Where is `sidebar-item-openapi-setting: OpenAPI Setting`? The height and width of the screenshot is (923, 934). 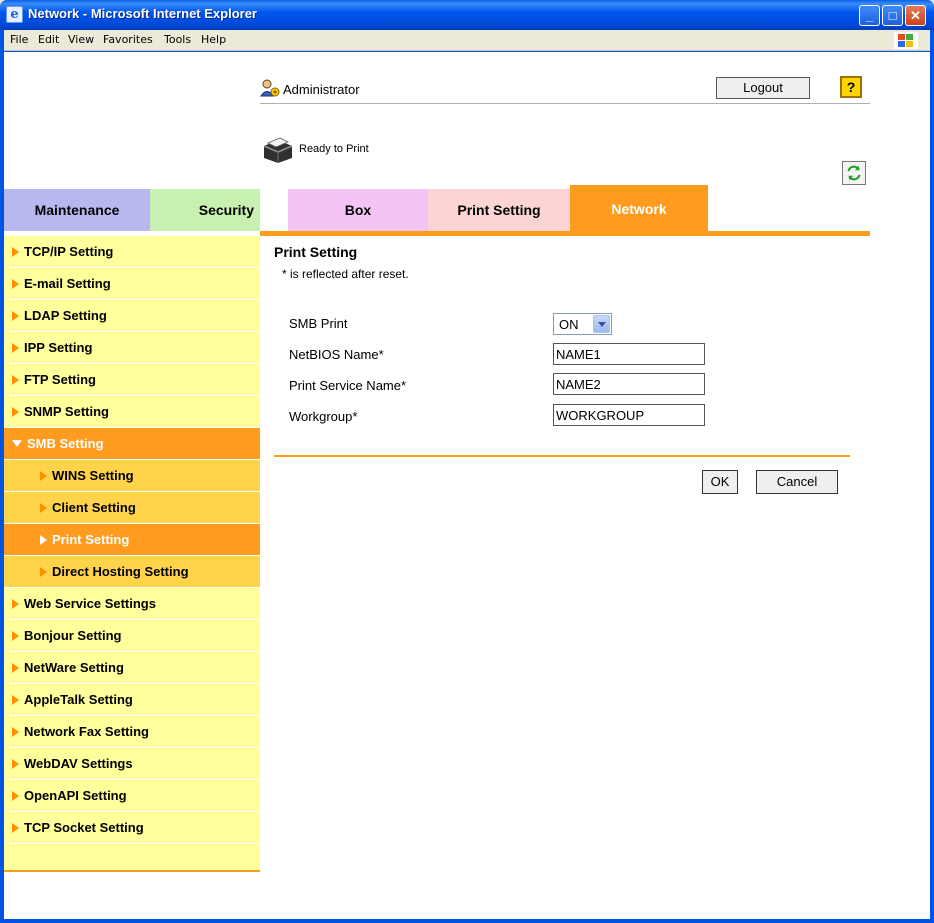 sidebar-item-openapi-setting: OpenAPI Setting is located at coordinates (132, 796).